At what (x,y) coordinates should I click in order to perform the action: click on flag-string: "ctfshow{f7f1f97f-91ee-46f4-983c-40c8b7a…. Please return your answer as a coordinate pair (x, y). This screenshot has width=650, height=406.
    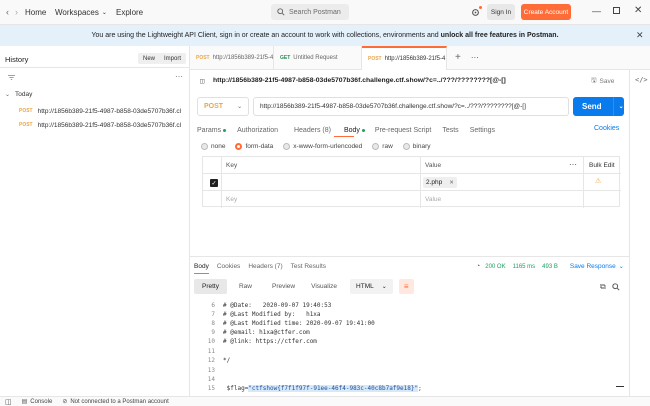
    Looking at the image, I should click on (333, 388).